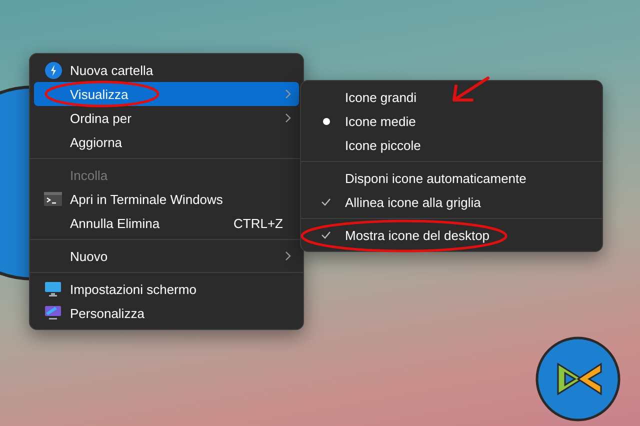 This screenshot has height=426, width=640. I want to click on menu-item: Icone piccole, so click(451, 145).